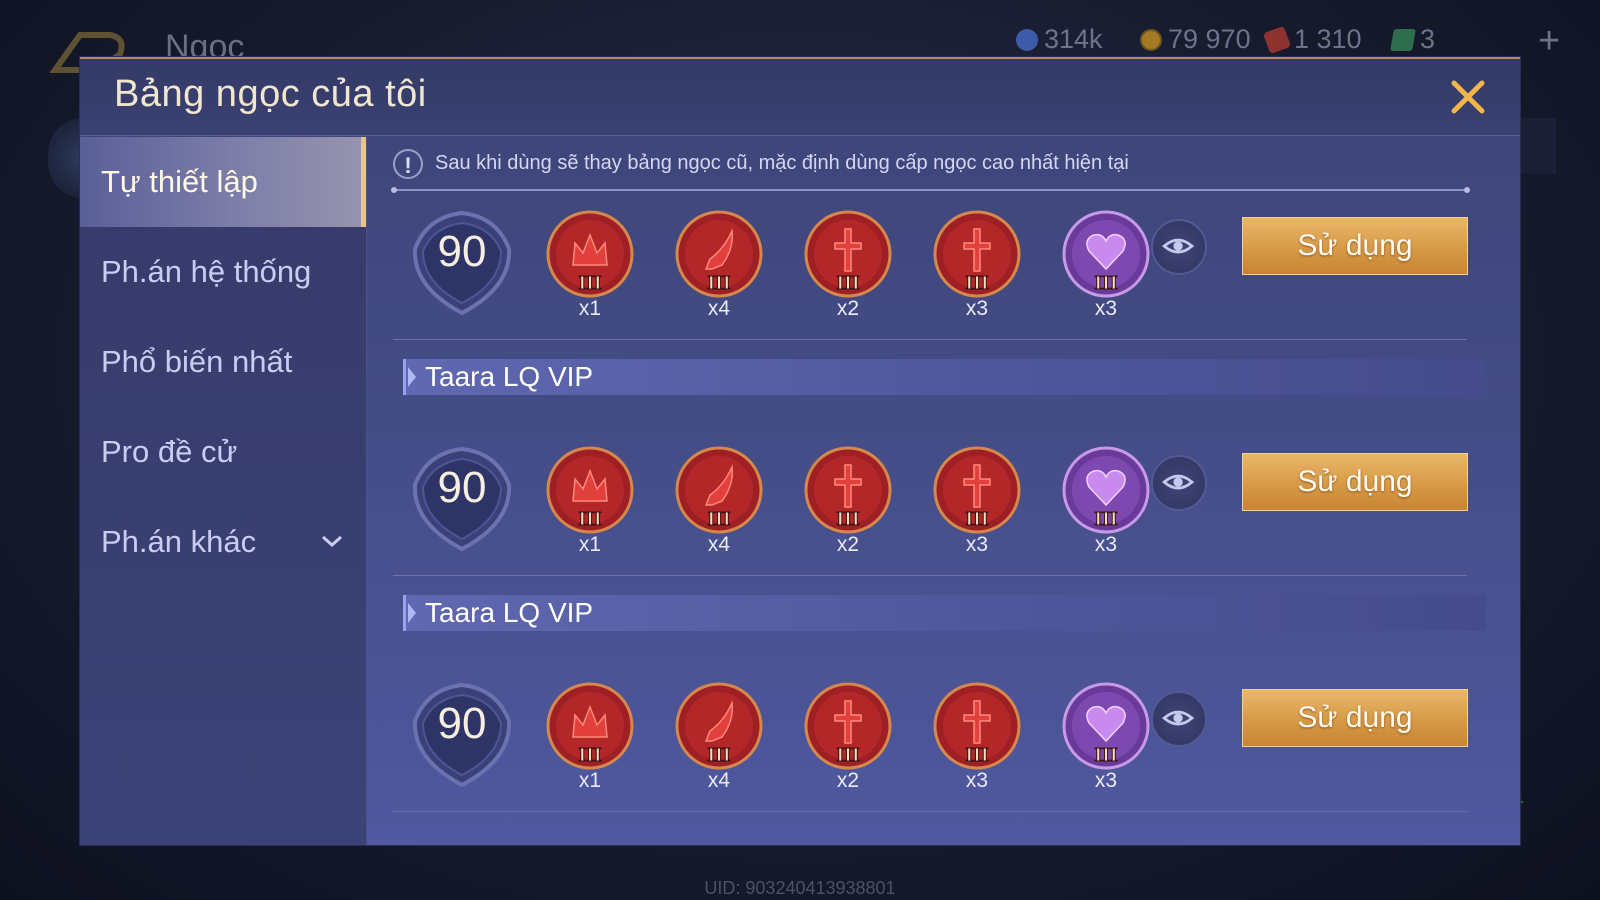 The image size is (1600, 900). I want to click on sidebar-item-other-plans: Ph.án khác, so click(223, 542).